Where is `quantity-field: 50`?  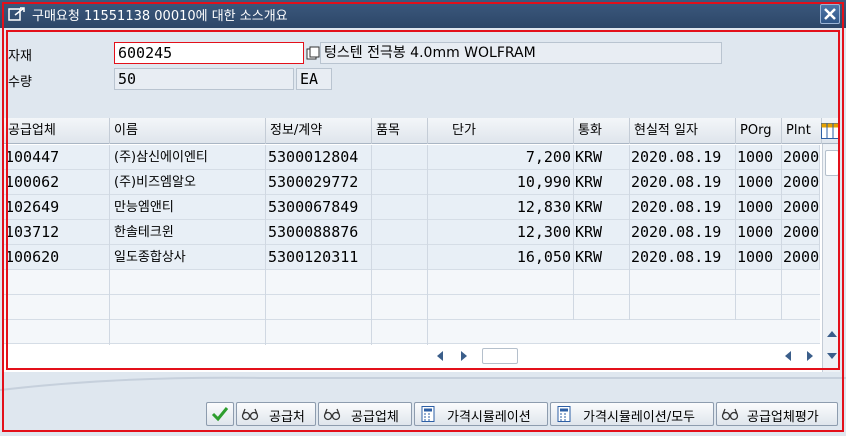 quantity-field: 50 is located at coordinates (204, 79).